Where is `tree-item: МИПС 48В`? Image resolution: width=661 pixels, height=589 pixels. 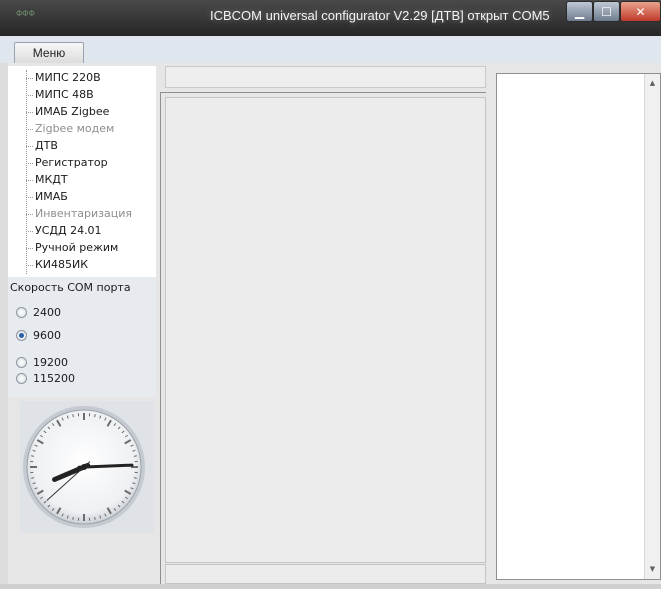 tree-item: МИПС 48В is located at coordinates (82, 95).